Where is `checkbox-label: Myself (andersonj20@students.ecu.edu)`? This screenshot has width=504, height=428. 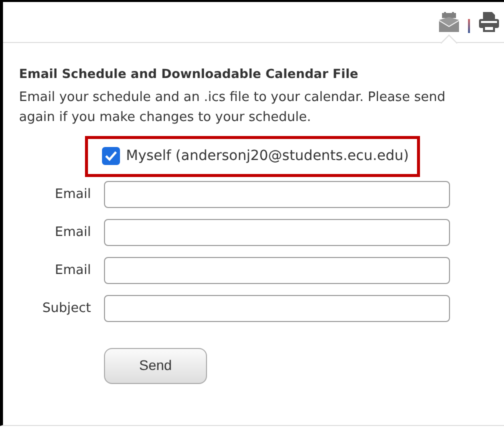
checkbox-label: Myself (andersonj20@students.ecu.edu) is located at coordinates (267, 156).